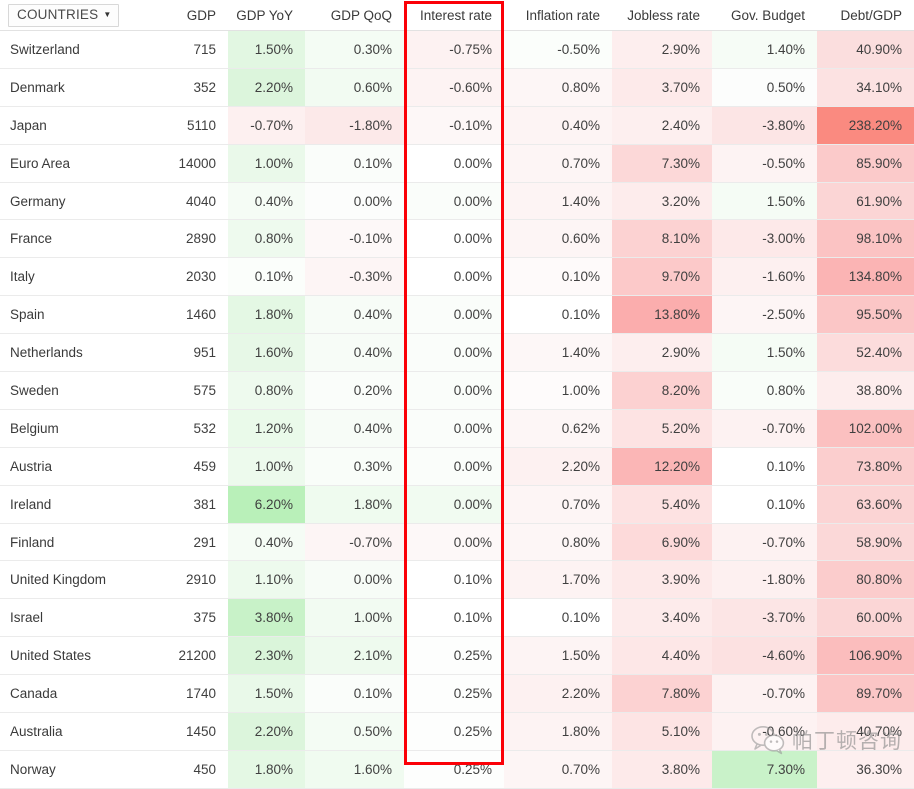 Image resolution: width=914 pixels, height=789 pixels. I want to click on cell-debt-gdp: 36.30%, so click(865, 769).